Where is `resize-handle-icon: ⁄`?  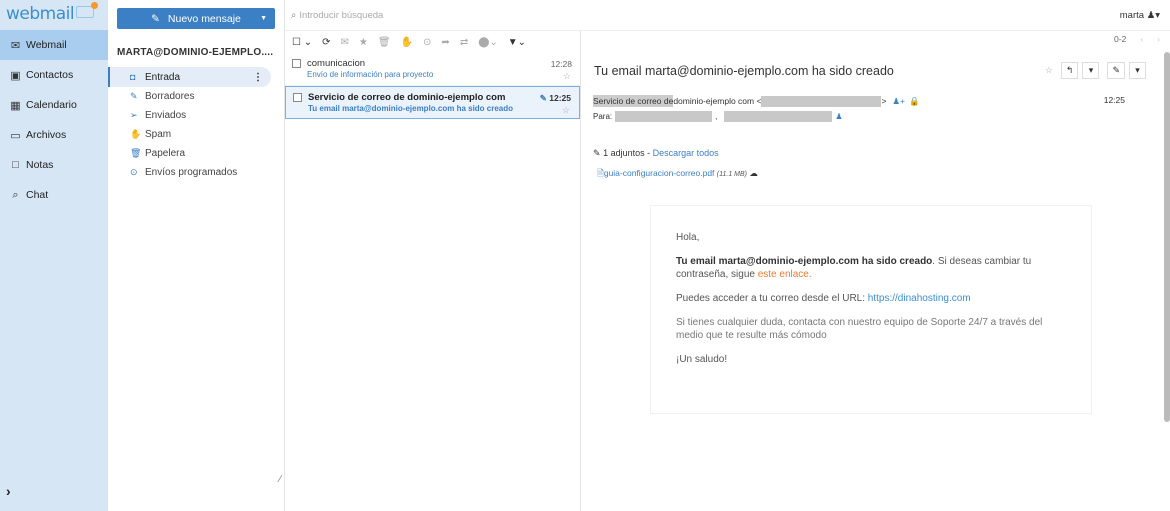 resize-handle-icon: ⁄ is located at coordinates (280, 479).